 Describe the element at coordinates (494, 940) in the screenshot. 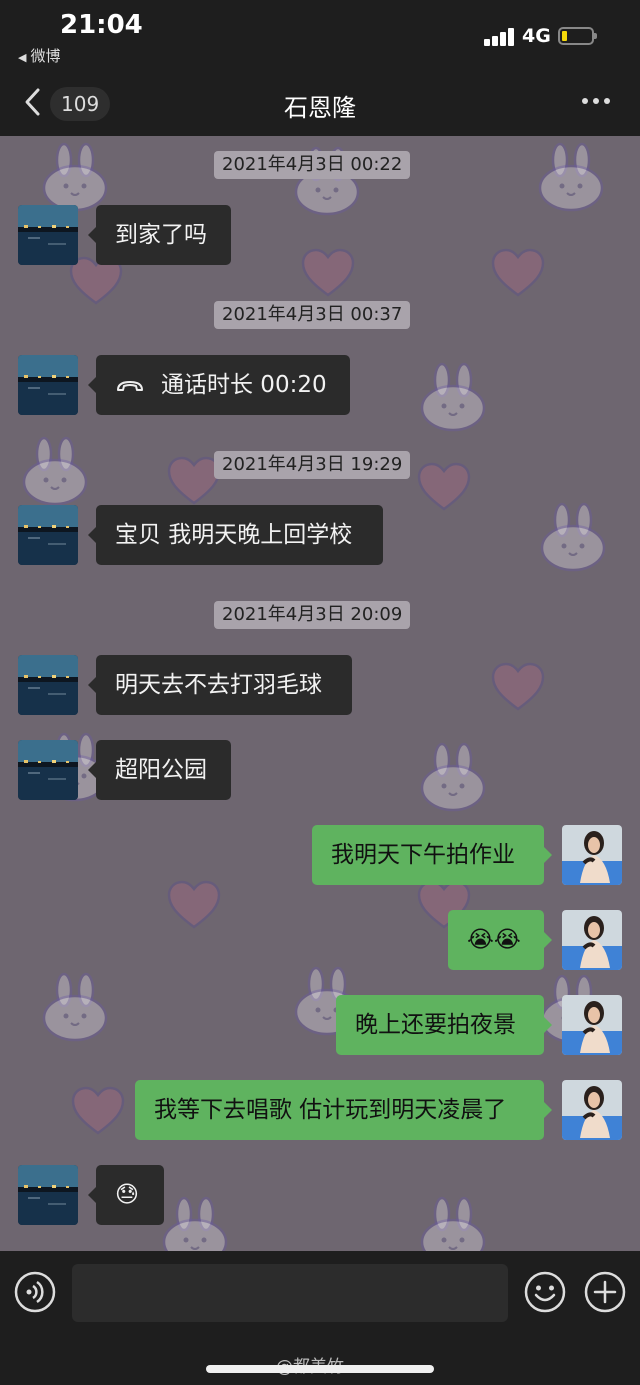

I see `message-text: 😭😭` at that location.